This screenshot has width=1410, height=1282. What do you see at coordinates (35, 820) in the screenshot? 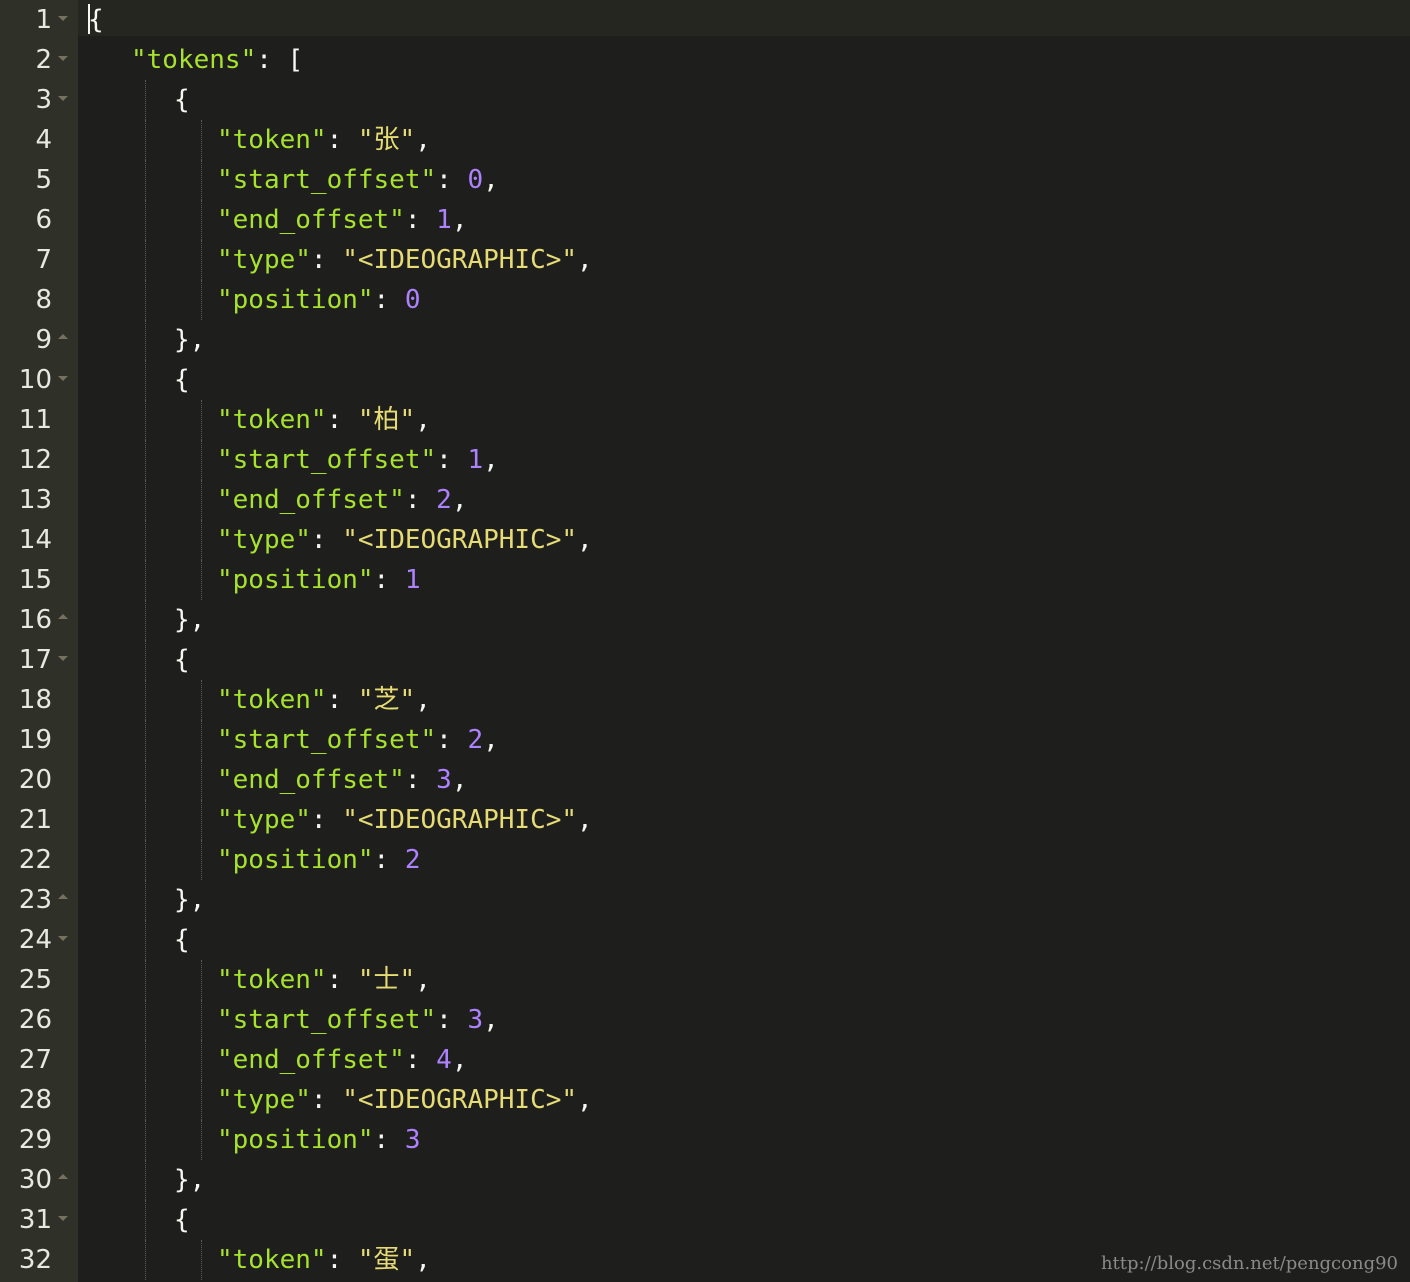
I see `line-number: 21` at bounding box center [35, 820].